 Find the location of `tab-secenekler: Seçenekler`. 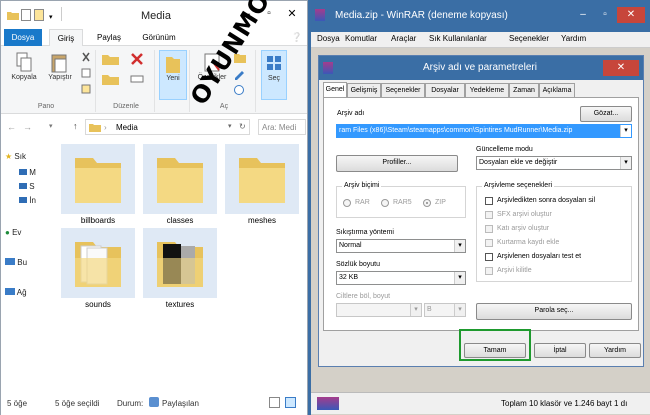

tab-secenekler: Seçenekler is located at coordinates (403, 90).